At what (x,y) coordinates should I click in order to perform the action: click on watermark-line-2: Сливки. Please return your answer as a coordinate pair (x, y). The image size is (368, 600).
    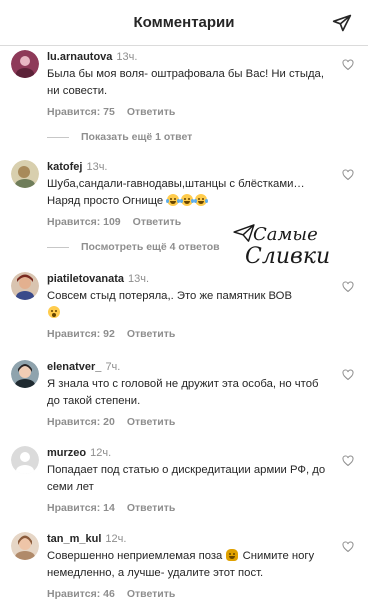
    Looking at the image, I should click on (288, 256).